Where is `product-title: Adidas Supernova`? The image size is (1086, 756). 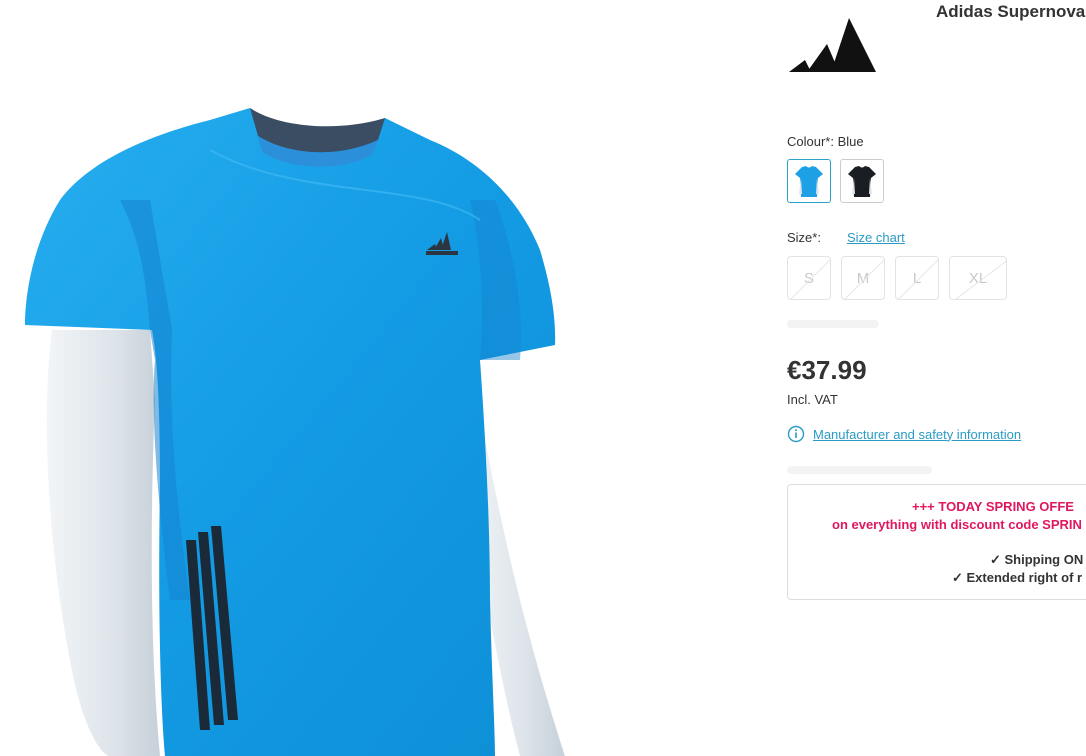 product-title: Adidas Supernova is located at coordinates (1011, 11).